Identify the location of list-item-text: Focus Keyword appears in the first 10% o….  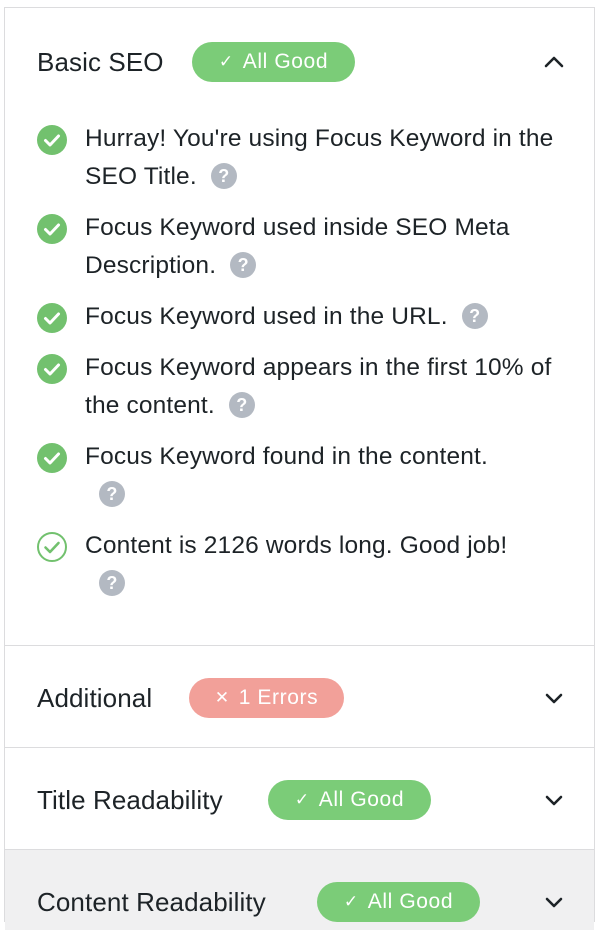
(318, 386).